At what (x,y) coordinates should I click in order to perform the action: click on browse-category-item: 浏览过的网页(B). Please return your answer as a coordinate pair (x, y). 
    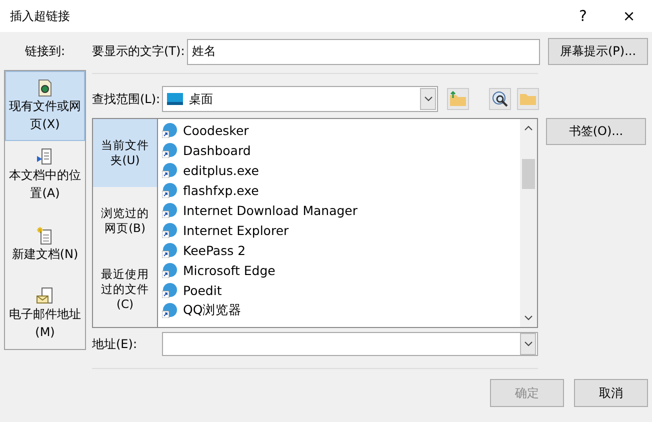
    Looking at the image, I should click on (125, 221).